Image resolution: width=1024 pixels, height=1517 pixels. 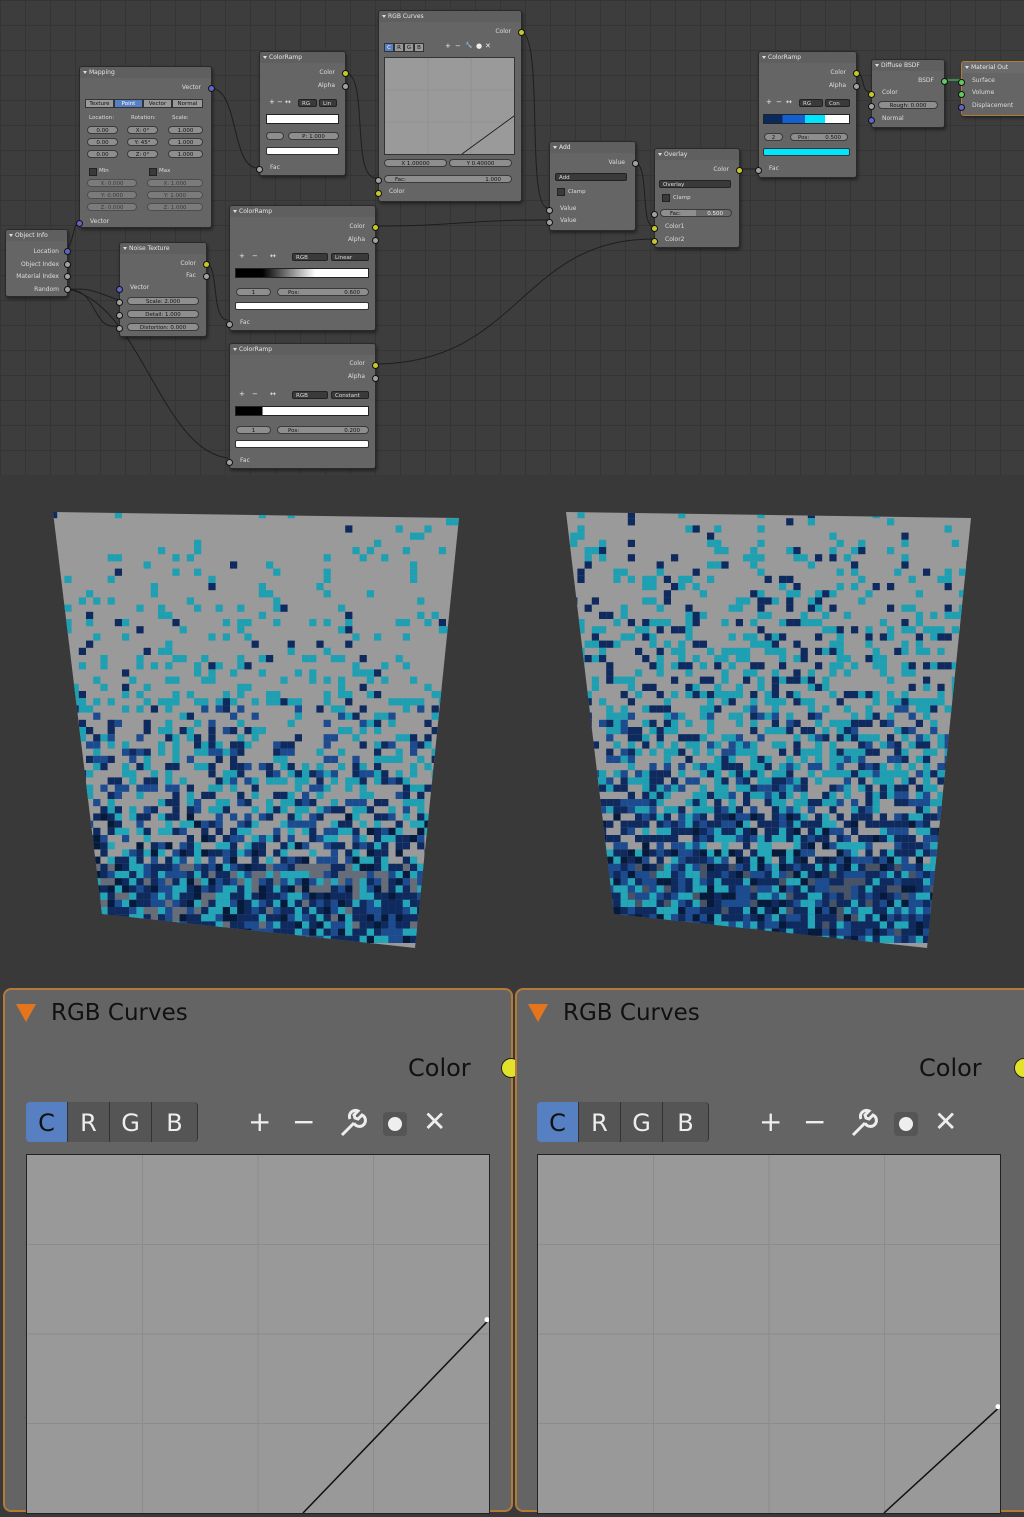 What do you see at coordinates (961, 107) in the screenshot?
I see `material-output-displacement-socket` at bounding box center [961, 107].